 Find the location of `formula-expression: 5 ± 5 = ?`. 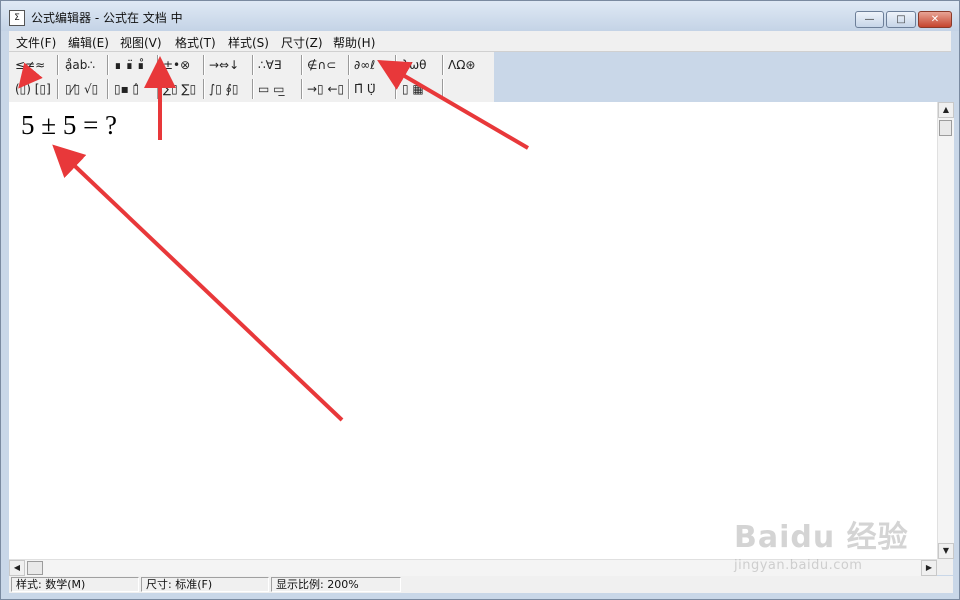

formula-expression: 5 ± 5 = ? is located at coordinates (69, 125).